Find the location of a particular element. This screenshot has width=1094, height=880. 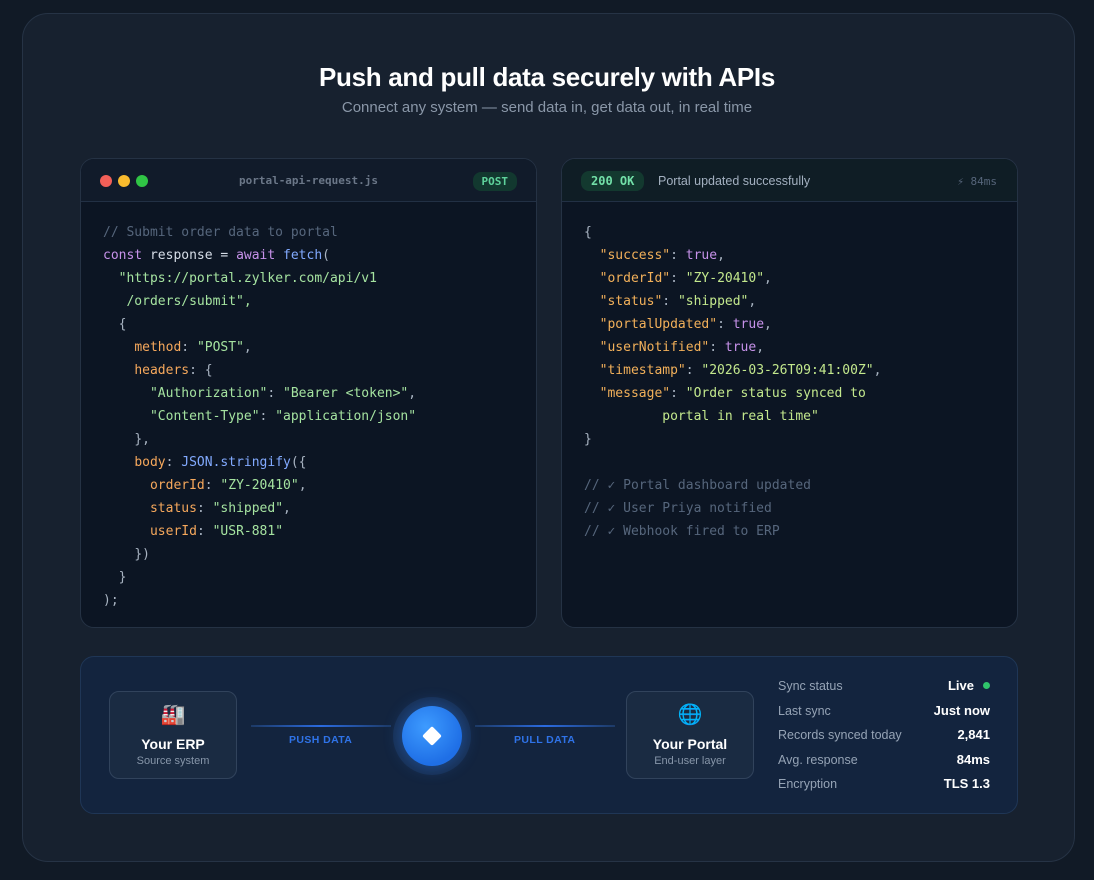

code-keyword: await is located at coordinates (256, 255).